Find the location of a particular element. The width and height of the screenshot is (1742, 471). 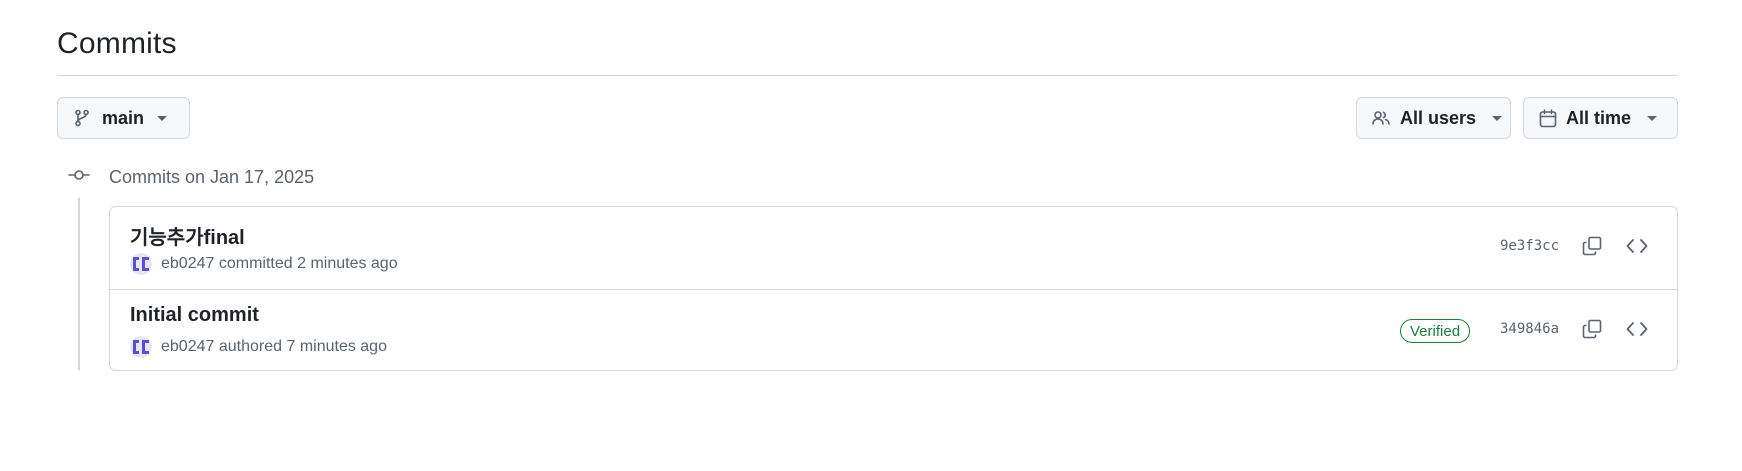

commit-meta: eb0247 committed 2 minutes ago is located at coordinates (264, 264).